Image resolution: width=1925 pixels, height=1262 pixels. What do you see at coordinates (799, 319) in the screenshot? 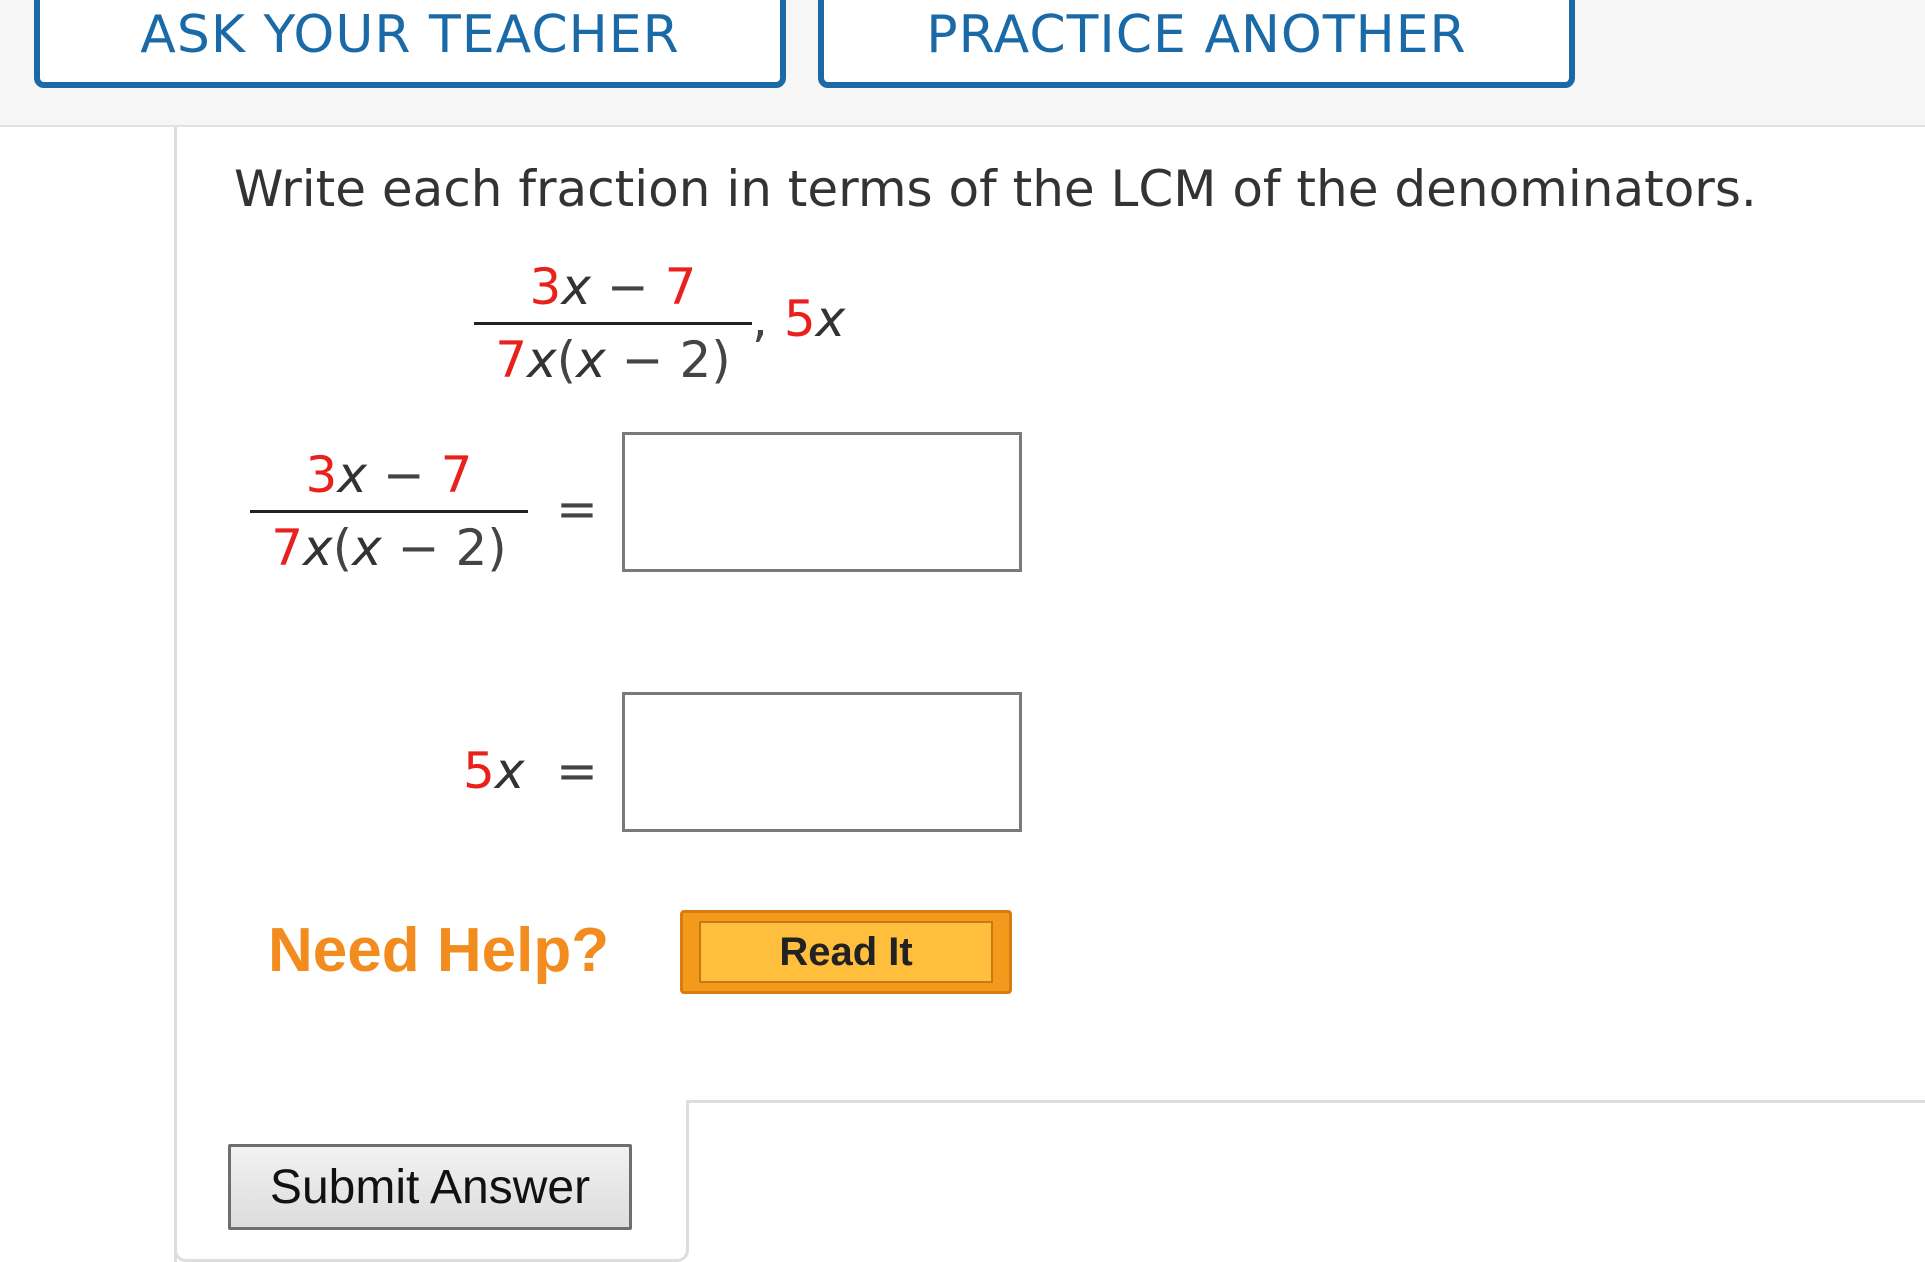
I see `given-second-term: , 5x` at bounding box center [799, 319].